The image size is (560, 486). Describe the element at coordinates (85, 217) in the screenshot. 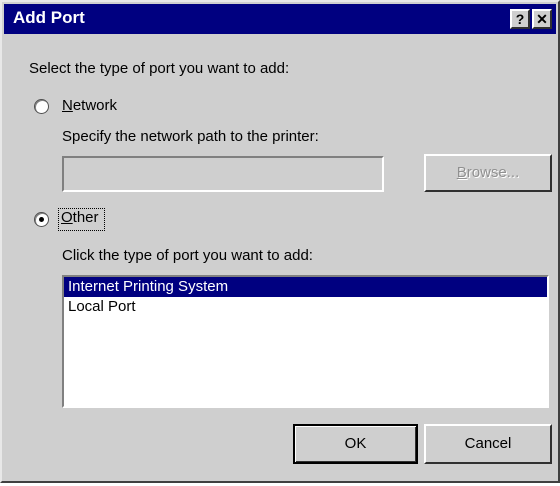

I see `other-label-text: ther` at that location.